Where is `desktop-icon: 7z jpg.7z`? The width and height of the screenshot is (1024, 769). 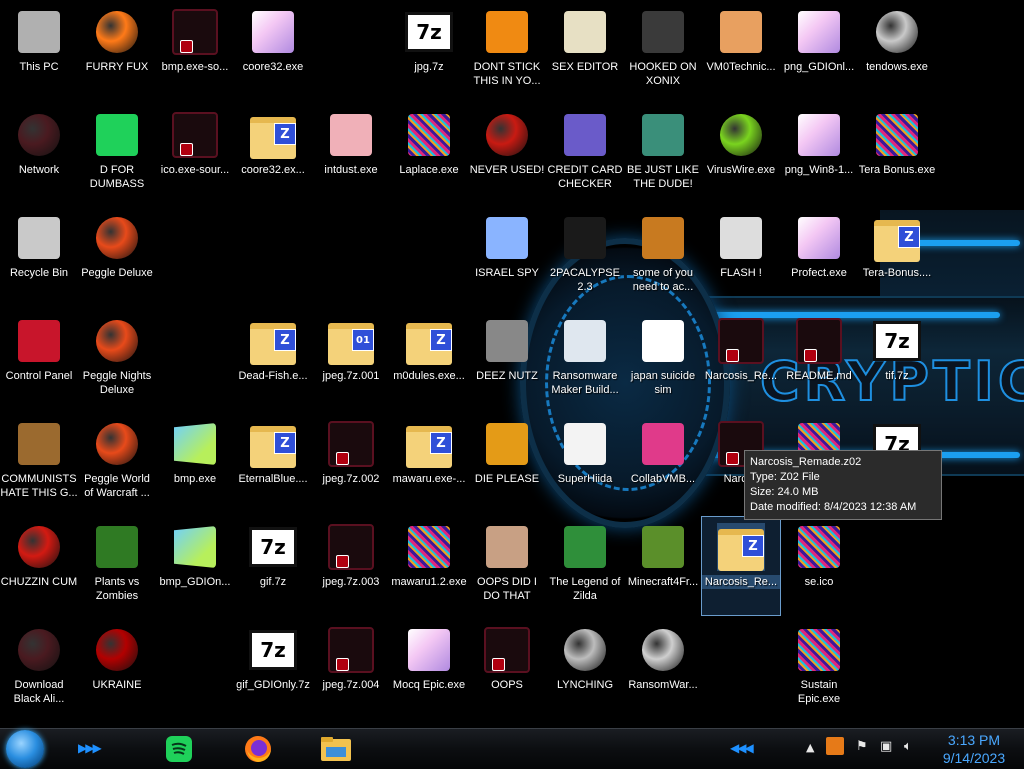 desktop-icon: 7z jpg.7z is located at coordinates (429, 51).